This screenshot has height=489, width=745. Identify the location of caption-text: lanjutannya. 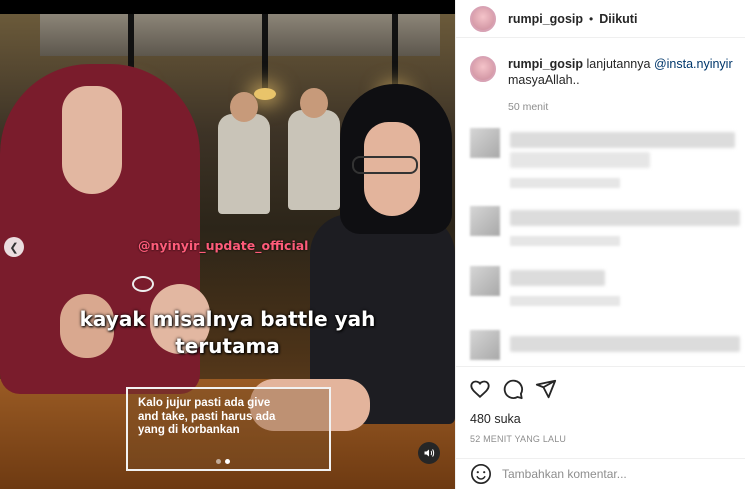
(618, 64).